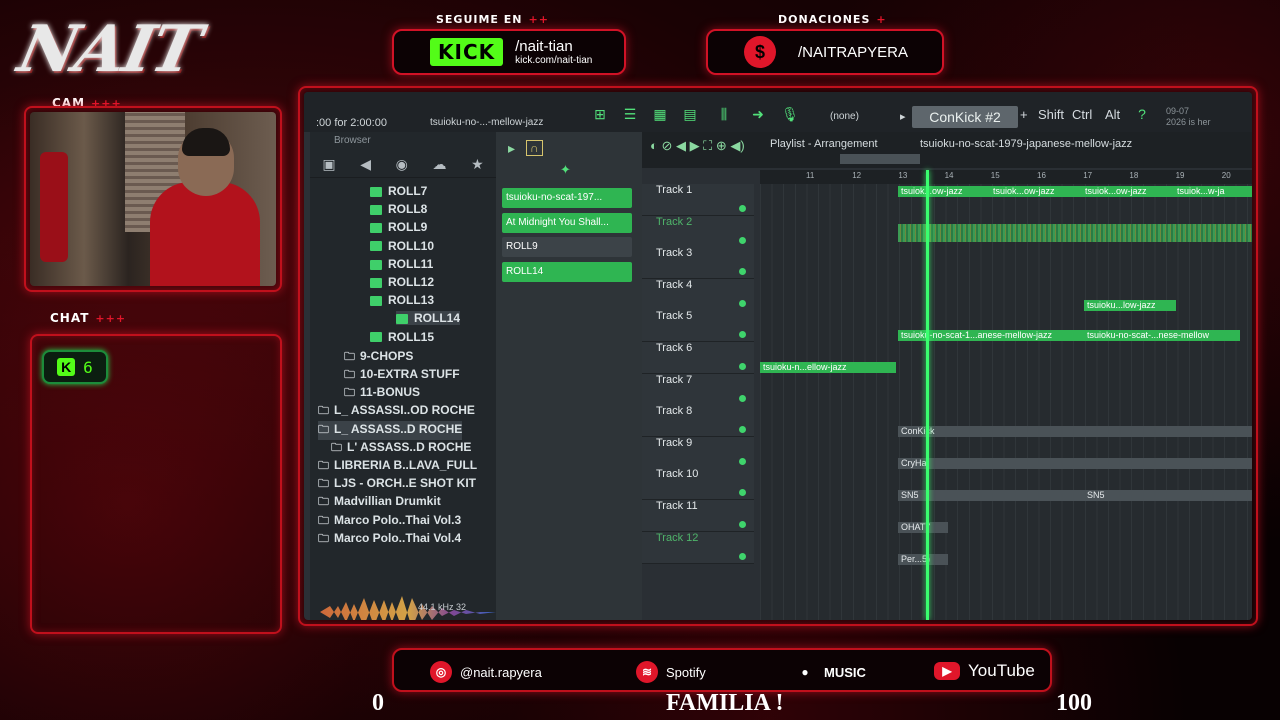  I want to click on help-icon: ?, so click(1142, 114).